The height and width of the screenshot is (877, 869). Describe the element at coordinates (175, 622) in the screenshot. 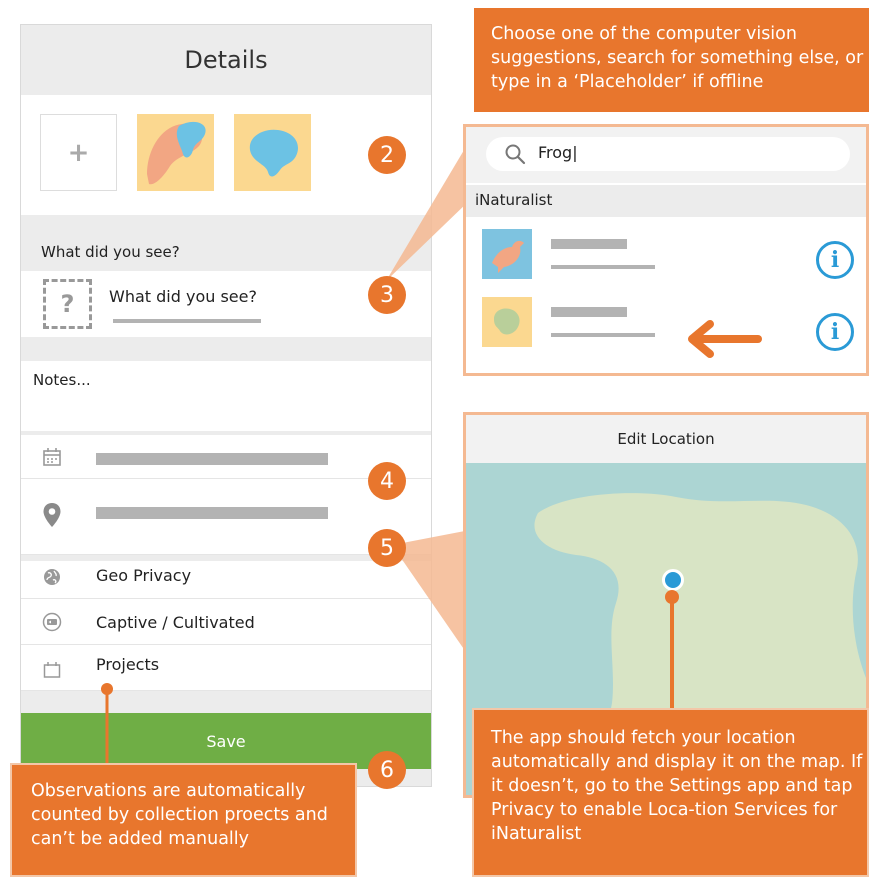

I see `captive-label: Captive / Cultivated` at that location.